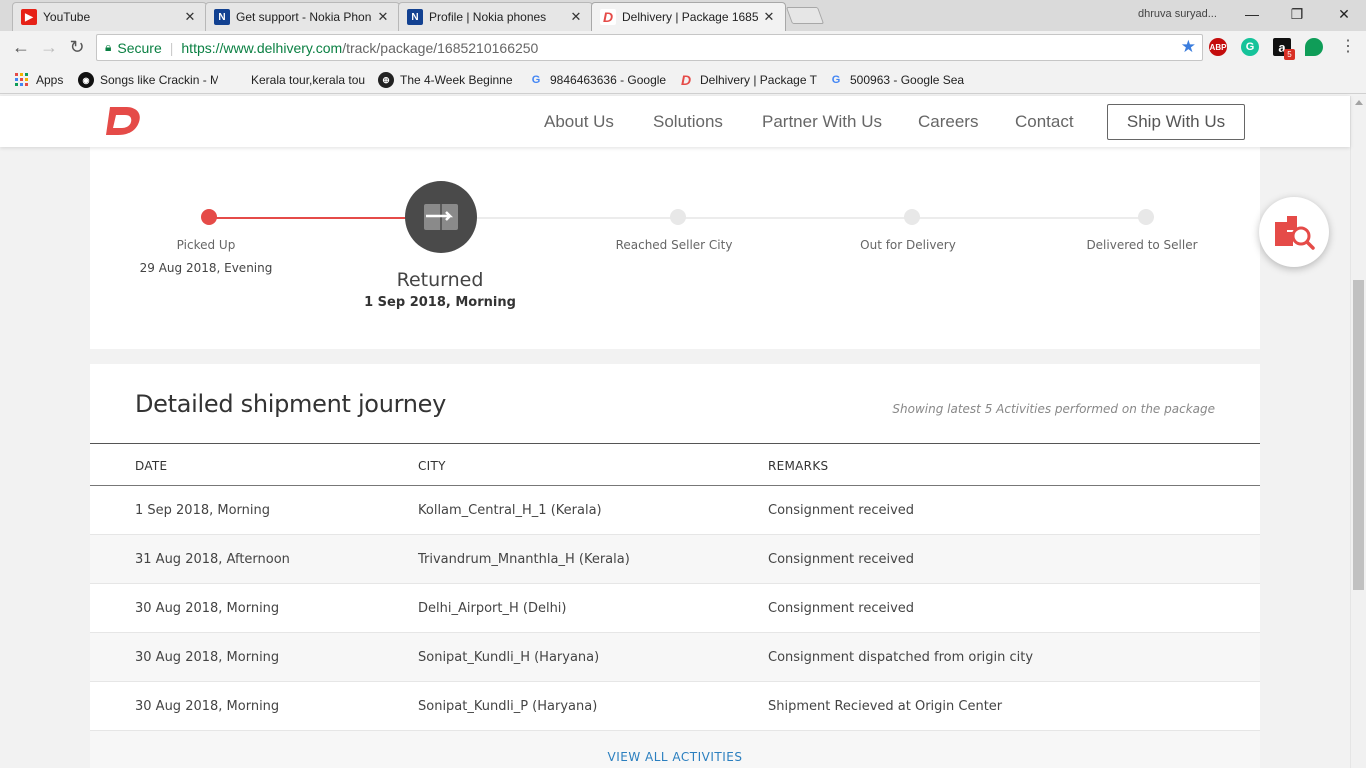  I want to click on cell-city: Kollam_Central_H_1 (Kerala), so click(510, 510).